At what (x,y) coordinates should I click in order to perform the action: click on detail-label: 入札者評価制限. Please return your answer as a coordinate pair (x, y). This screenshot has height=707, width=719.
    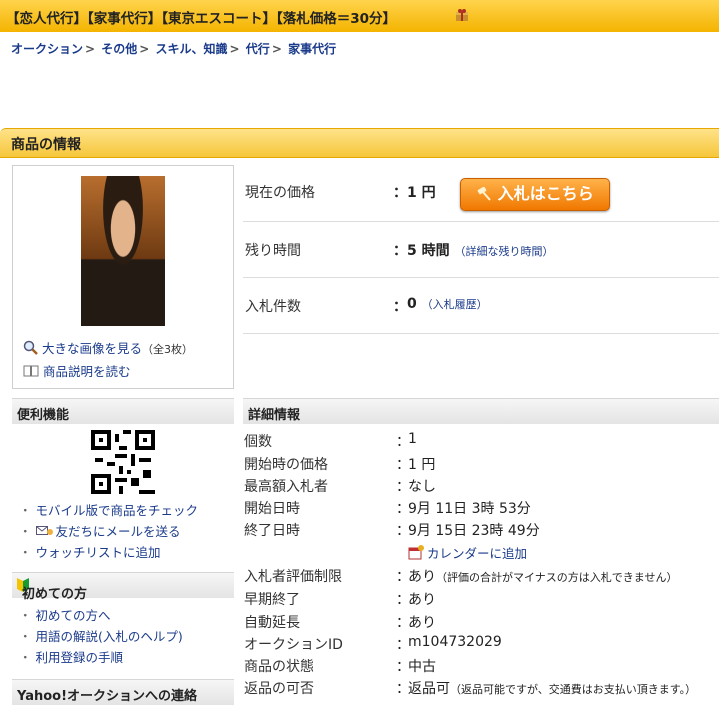
    Looking at the image, I should click on (293, 577).